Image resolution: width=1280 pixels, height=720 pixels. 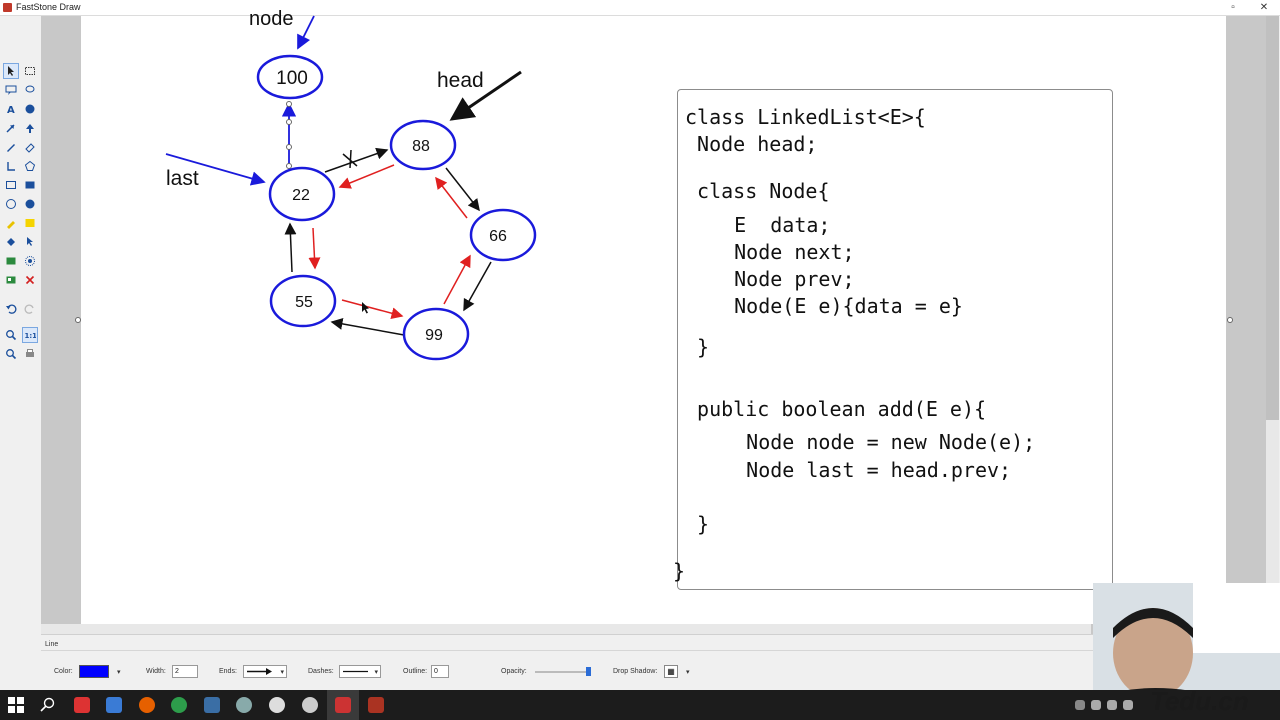 I want to click on code-line: E data;, so click(x=764, y=225).